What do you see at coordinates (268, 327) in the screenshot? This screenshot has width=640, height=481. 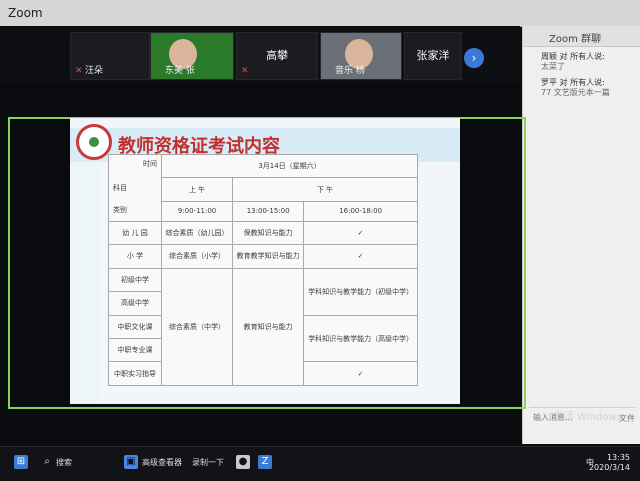 I see `table-cell: 教育知识与能力` at bounding box center [268, 327].